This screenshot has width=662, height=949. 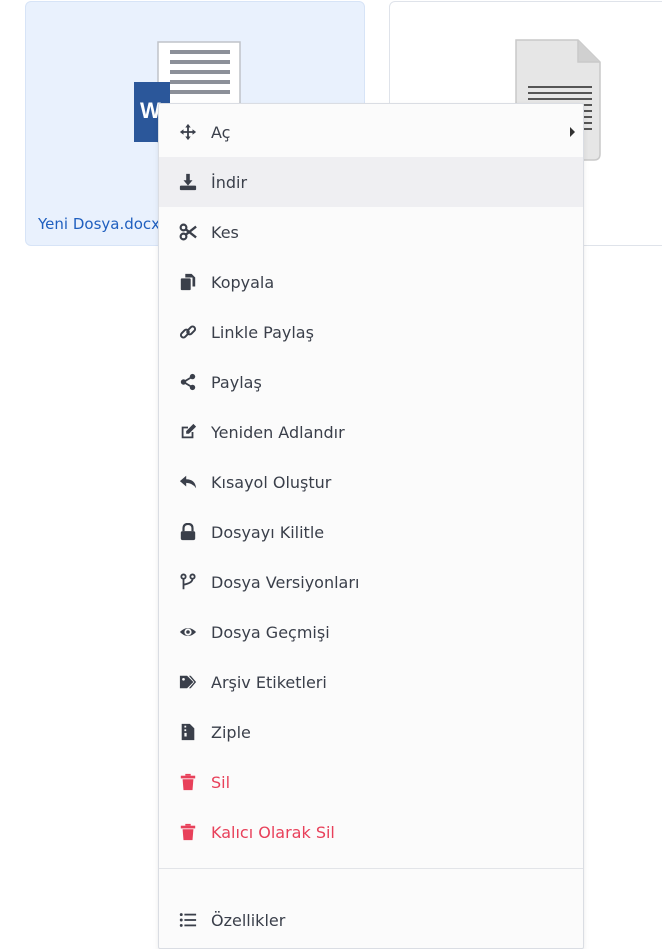 I want to click on menu-item-share-link: Linkle Paylaş, so click(x=371, y=332).